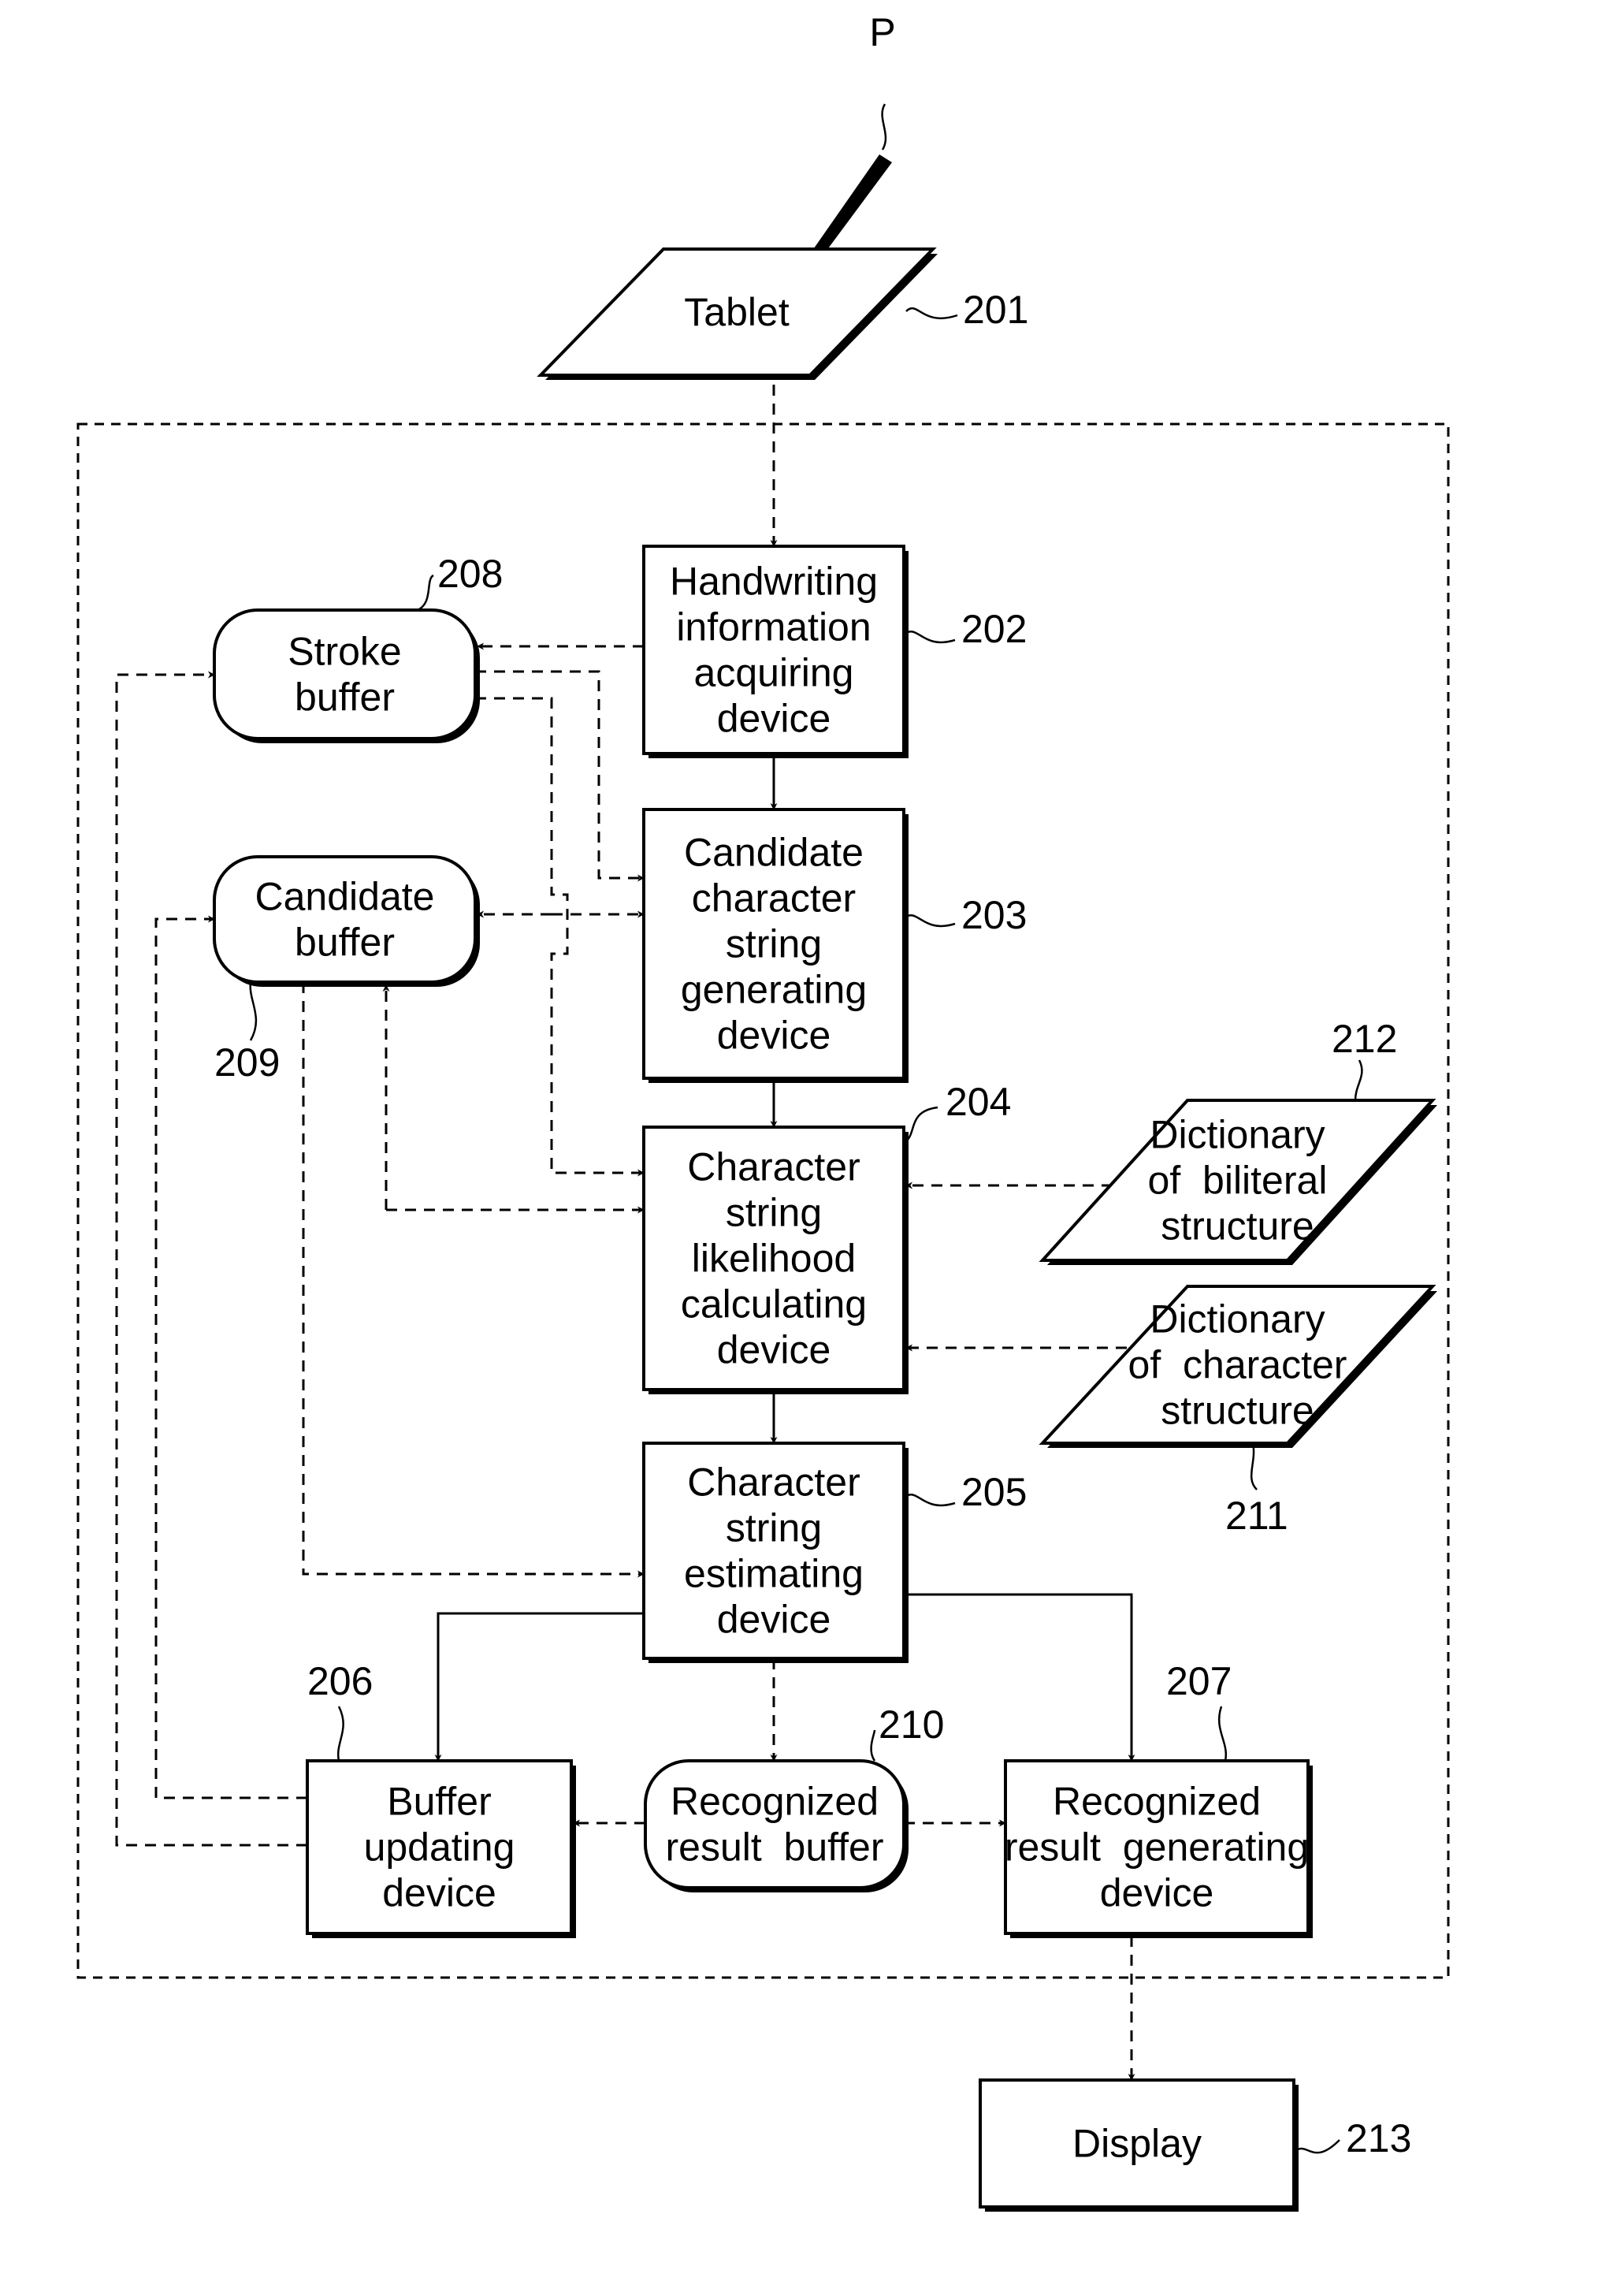  I want to click on node-result-generating: Recognizedresult generatingdevice 207, so click(1158, 1799).